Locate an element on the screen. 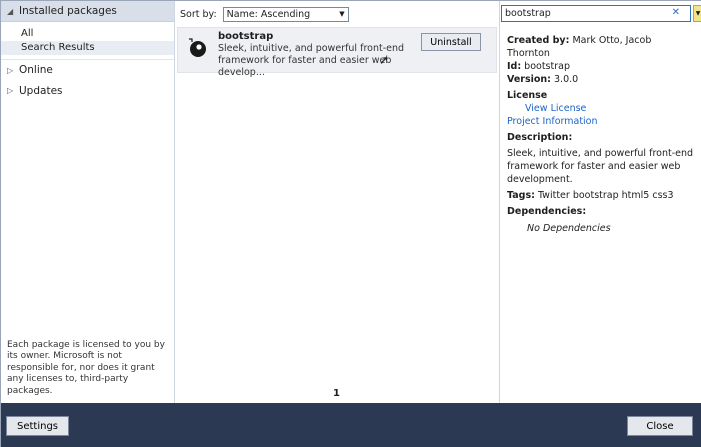 The height and width of the screenshot is (447, 701). sort-dropdown: Name: Ascending ▼ is located at coordinates (285, 14).